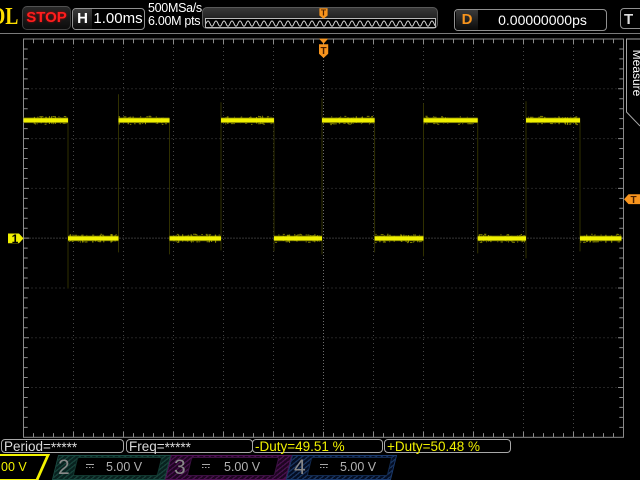 This screenshot has width=640, height=480. What do you see at coordinates (15, 239) in the screenshot?
I see `svg-text: 1` at bounding box center [15, 239].